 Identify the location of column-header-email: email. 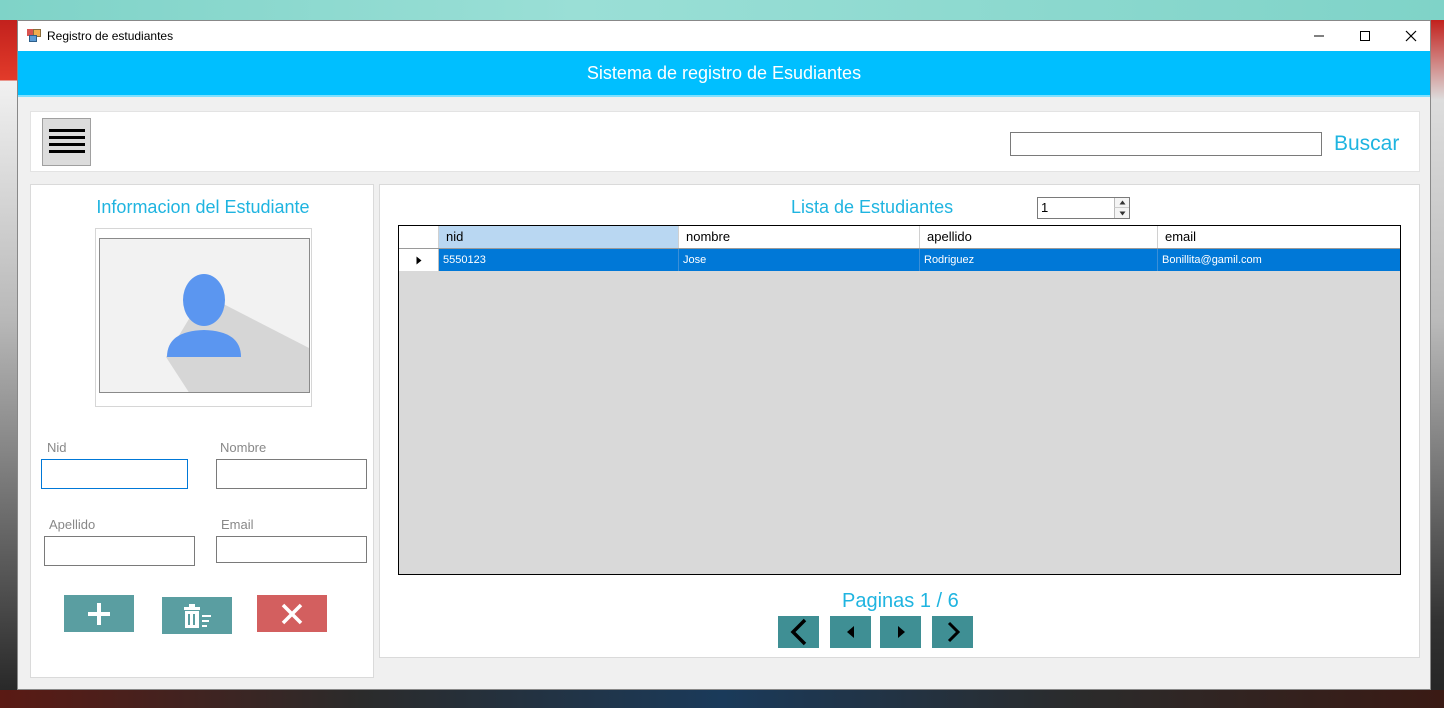
(1279, 237).